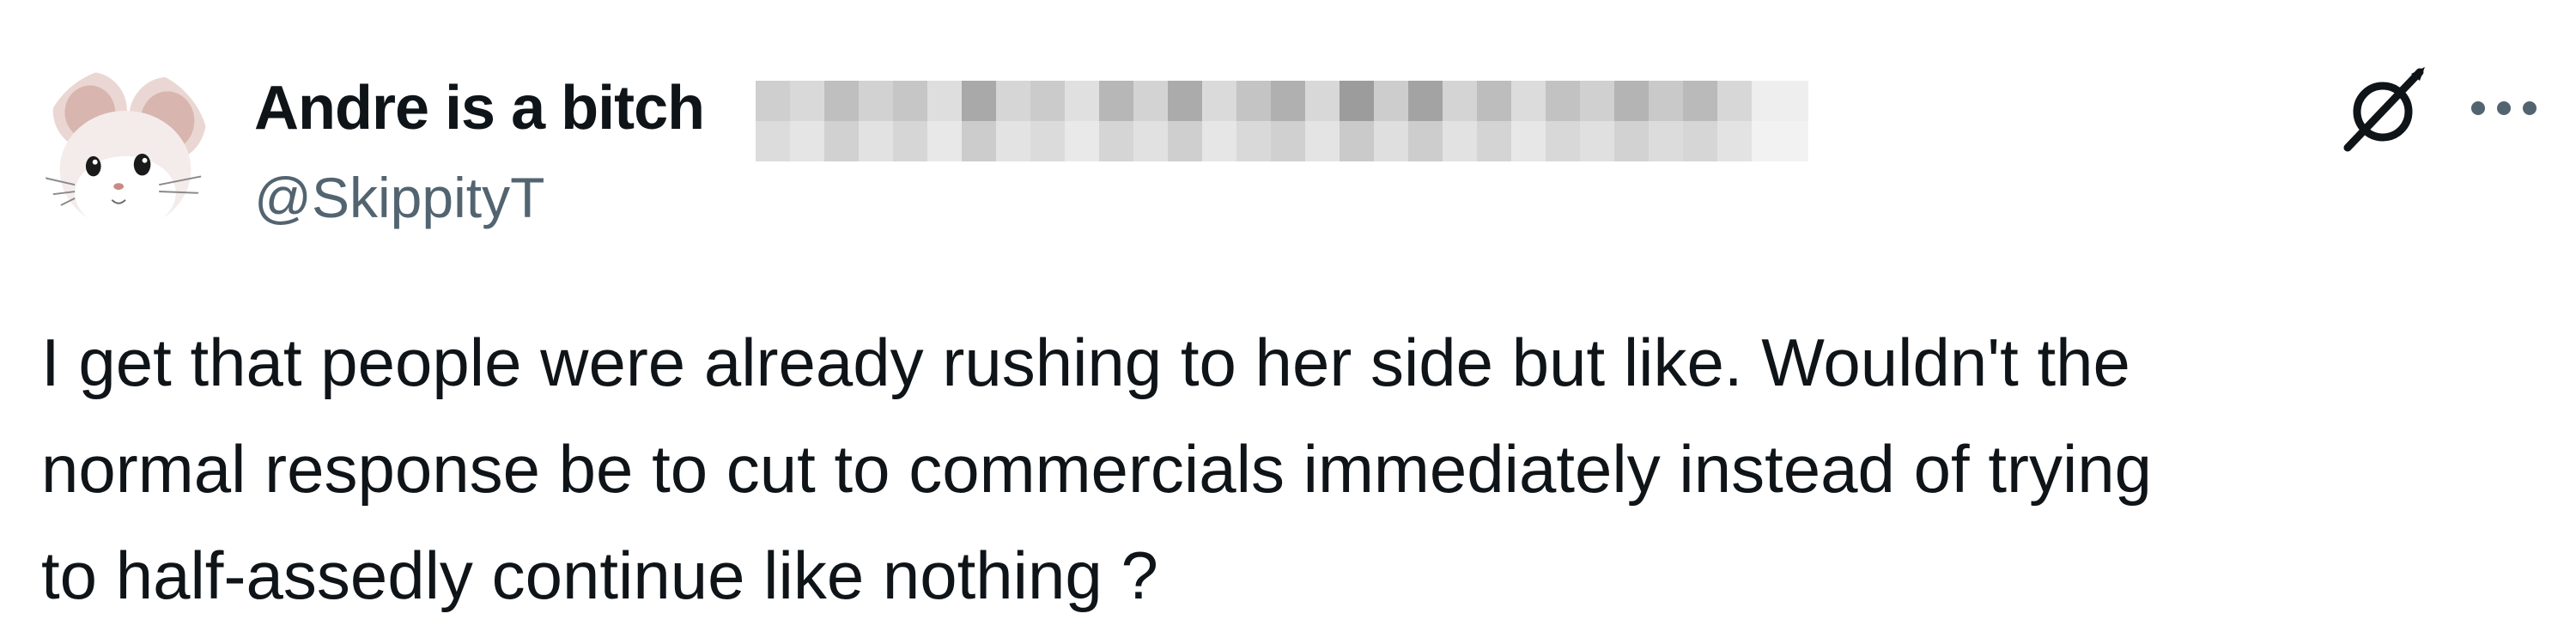  I want to click on grok-icon, so click(2383, 109).